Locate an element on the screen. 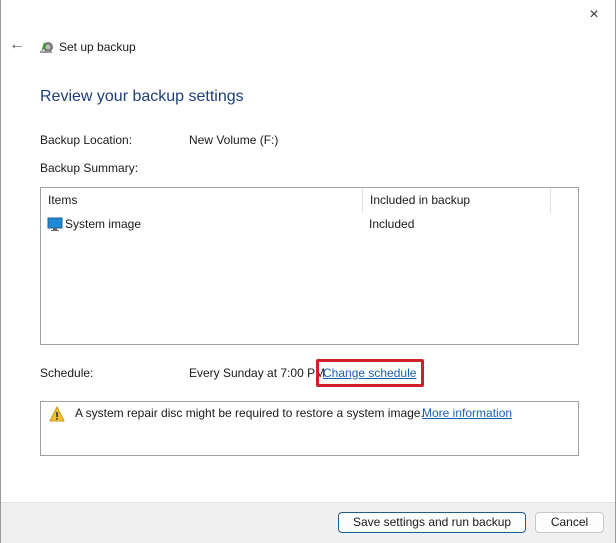 The width and height of the screenshot is (616, 543). item-name: System image is located at coordinates (103, 224).